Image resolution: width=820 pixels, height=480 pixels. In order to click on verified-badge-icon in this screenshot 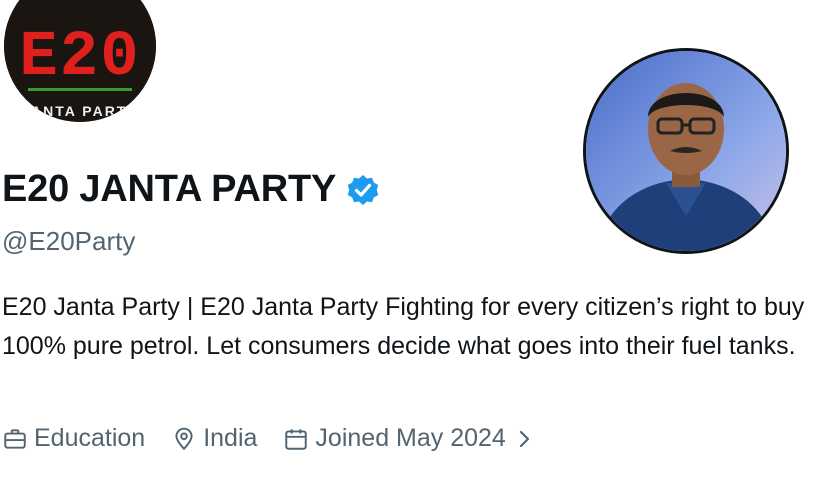, I will do `click(363, 190)`.